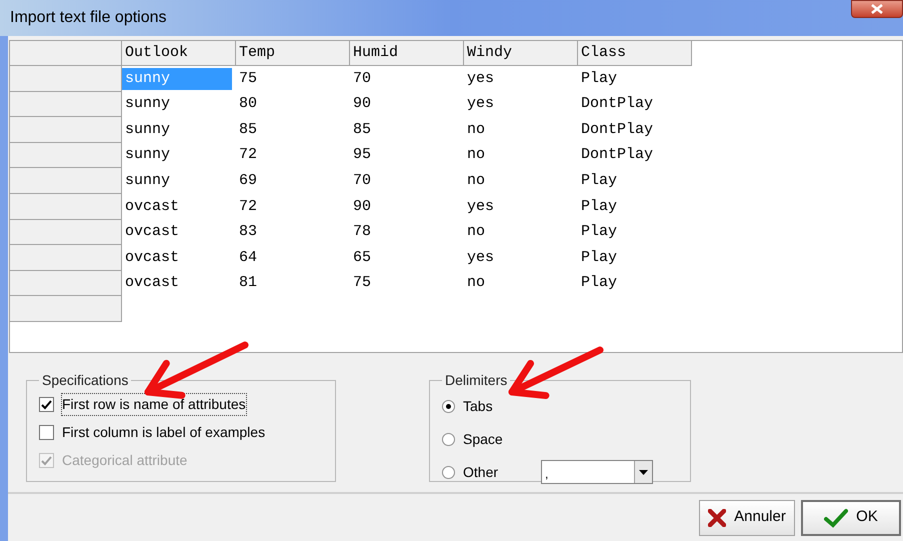 This screenshot has width=903, height=541. Describe the element at coordinates (248, 283) in the screenshot. I see `table-cell-text: 81` at that location.